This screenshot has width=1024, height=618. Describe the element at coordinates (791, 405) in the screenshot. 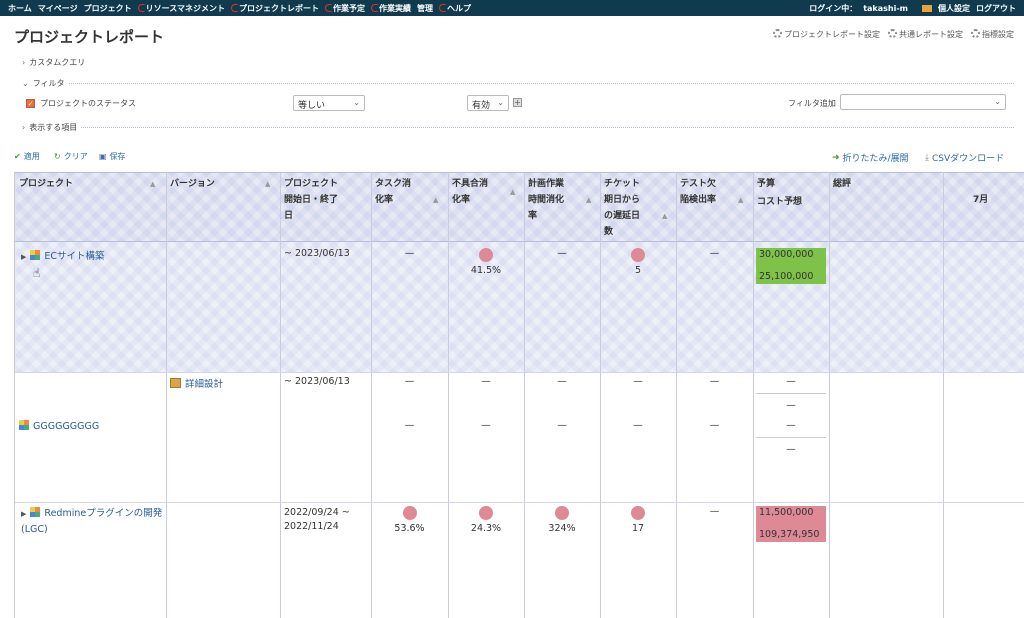

I see `cost-cell: —` at that location.